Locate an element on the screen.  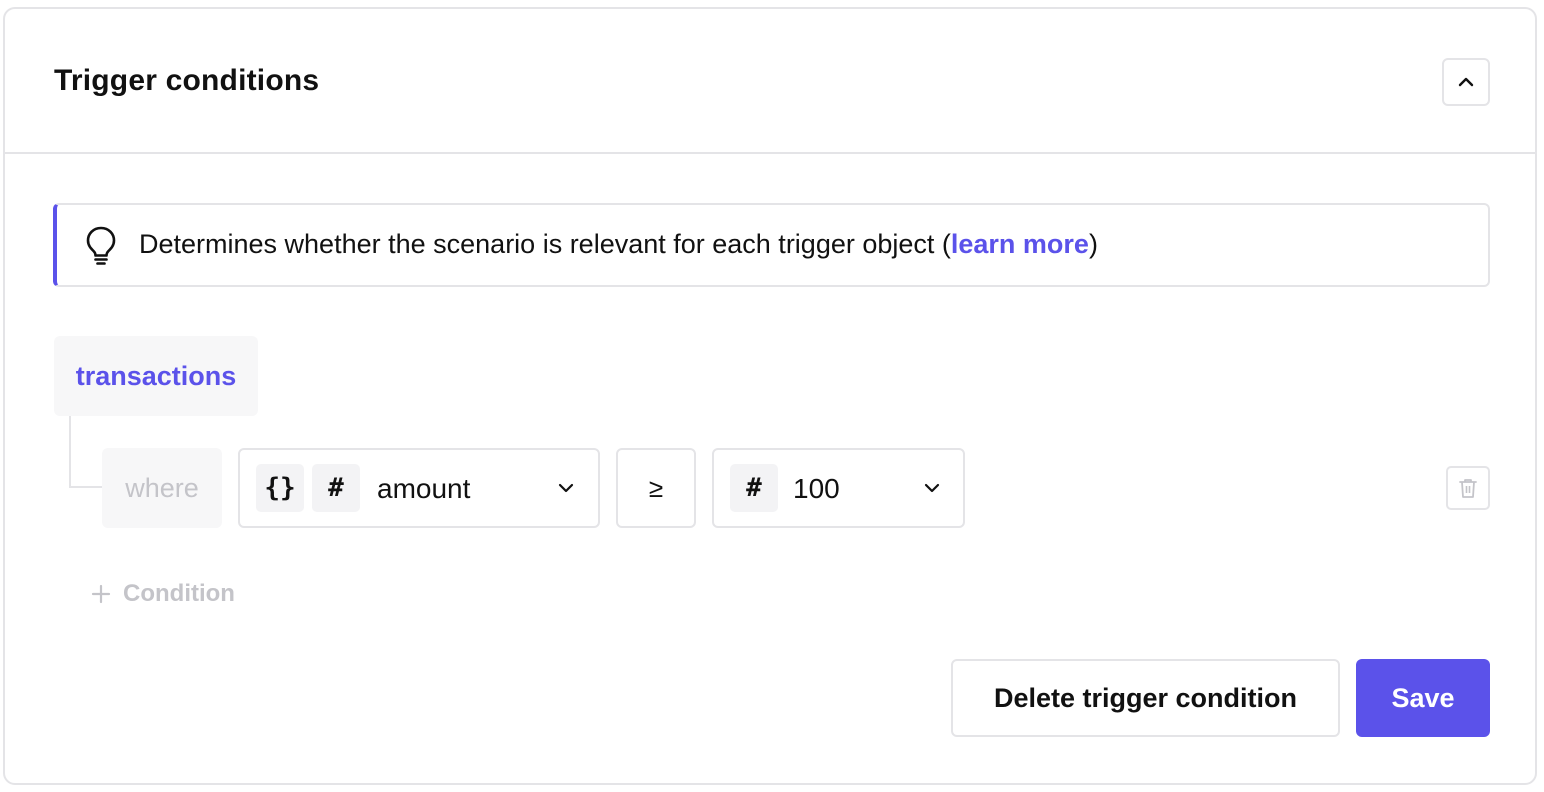
value-select: # 100 is located at coordinates (838, 488).